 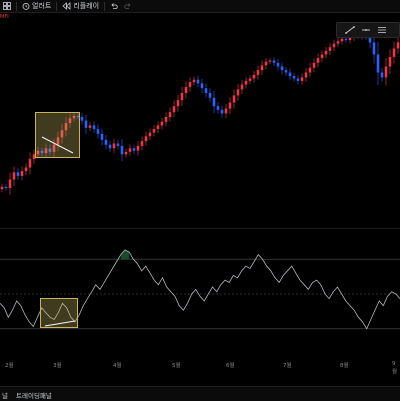 I want to click on grid-icon, so click(x=7, y=6).